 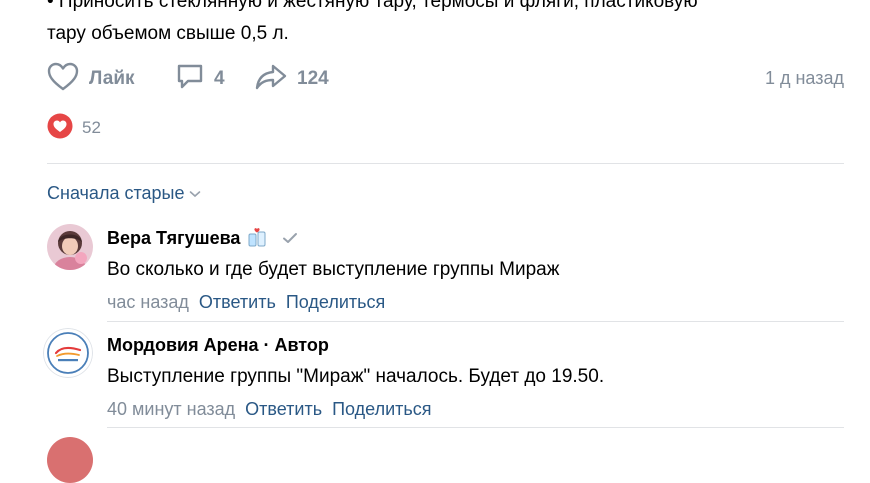 What do you see at coordinates (148, 302) in the screenshot?
I see `comment-time: час назад` at bounding box center [148, 302].